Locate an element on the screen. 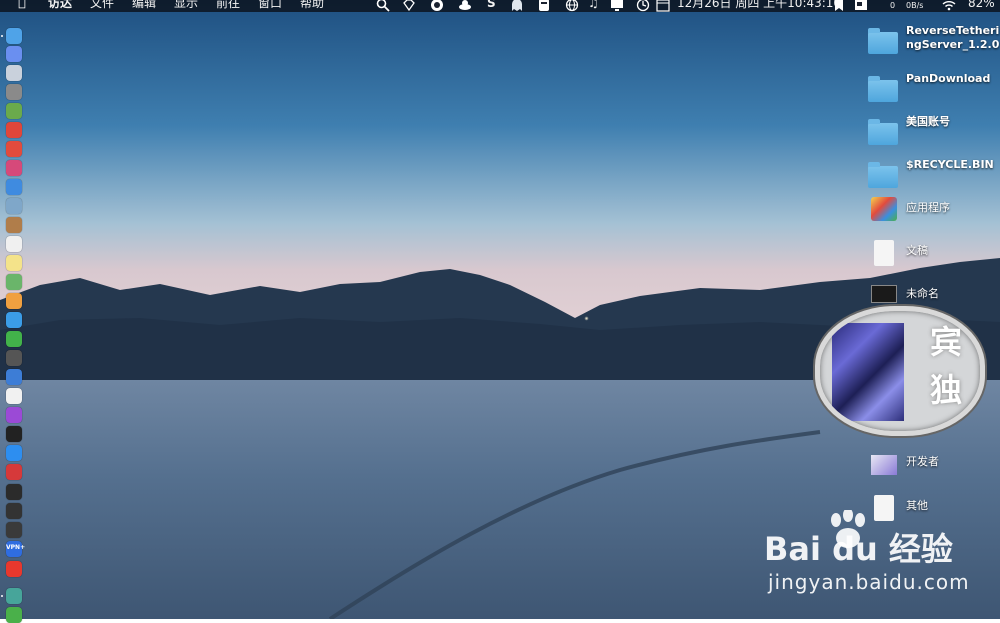 The width and height of the screenshot is (1000, 623). music-note-icon: ♫ is located at coordinates (593, 4).